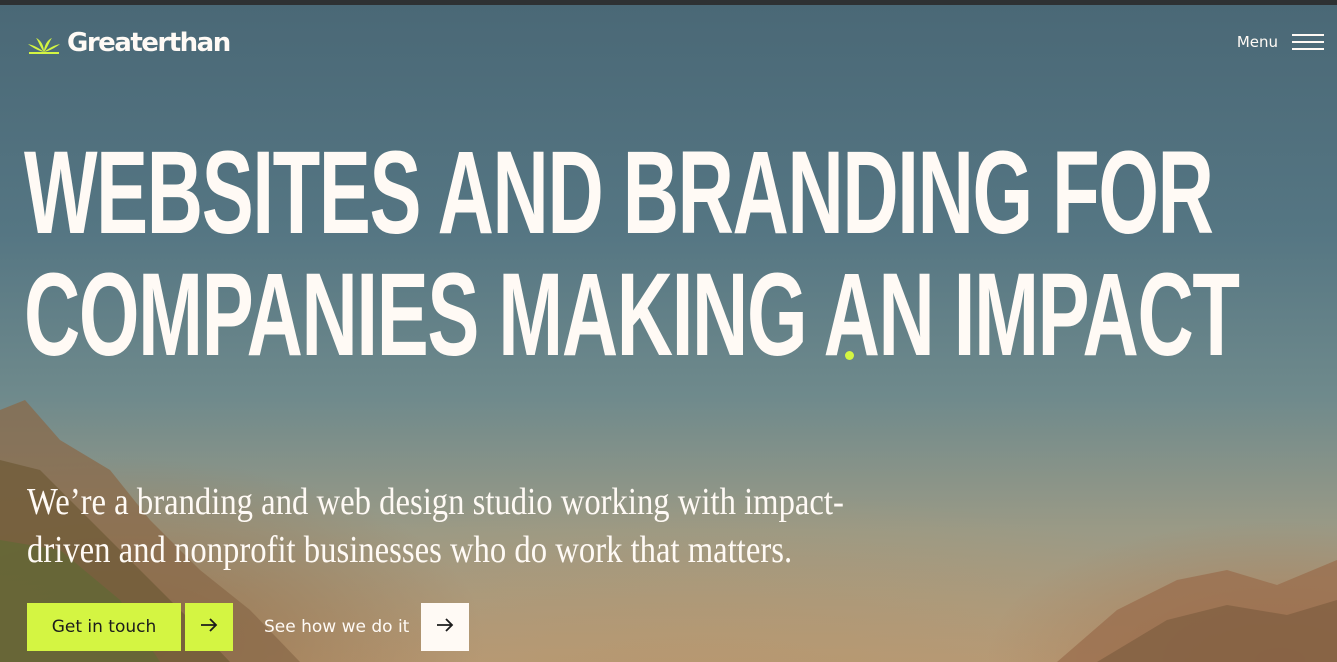 The image size is (1337, 662). Describe the element at coordinates (668, 2) in the screenshot. I see `top-border` at that location.